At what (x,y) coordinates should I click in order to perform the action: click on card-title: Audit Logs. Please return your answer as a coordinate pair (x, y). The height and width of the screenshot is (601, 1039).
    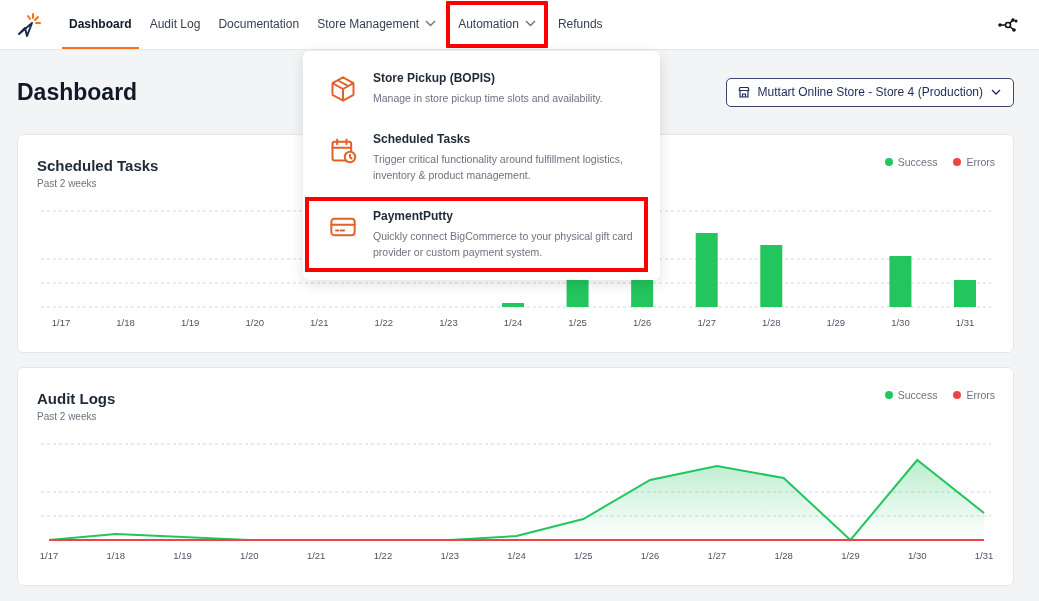
    Looking at the image, I should click on (76, 398).